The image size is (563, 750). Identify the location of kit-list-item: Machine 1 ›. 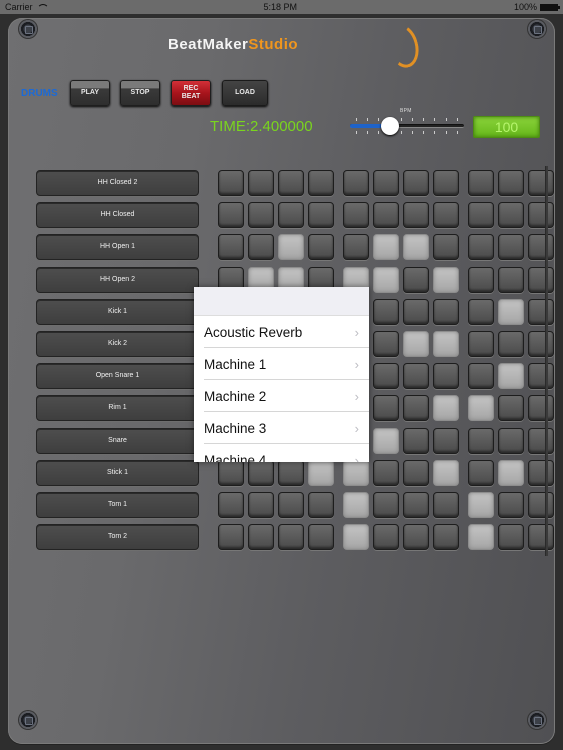
(281, 364).